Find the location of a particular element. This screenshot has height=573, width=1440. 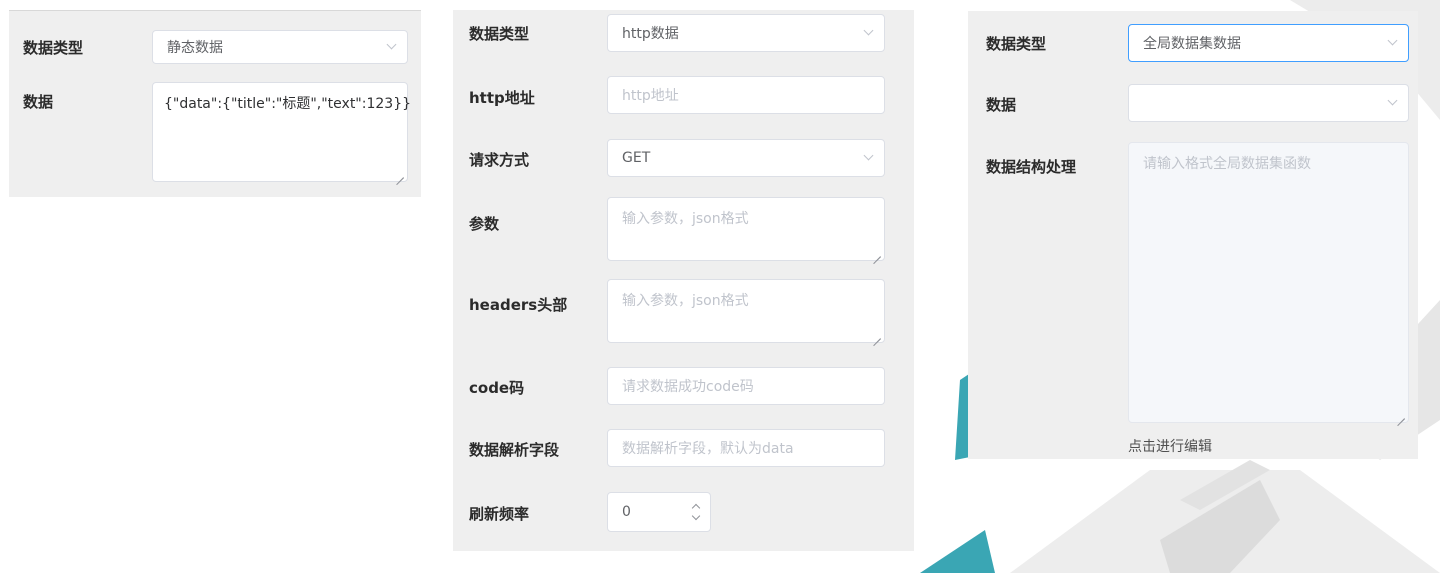

code-label: code码 is located at coordinates (497, 388).